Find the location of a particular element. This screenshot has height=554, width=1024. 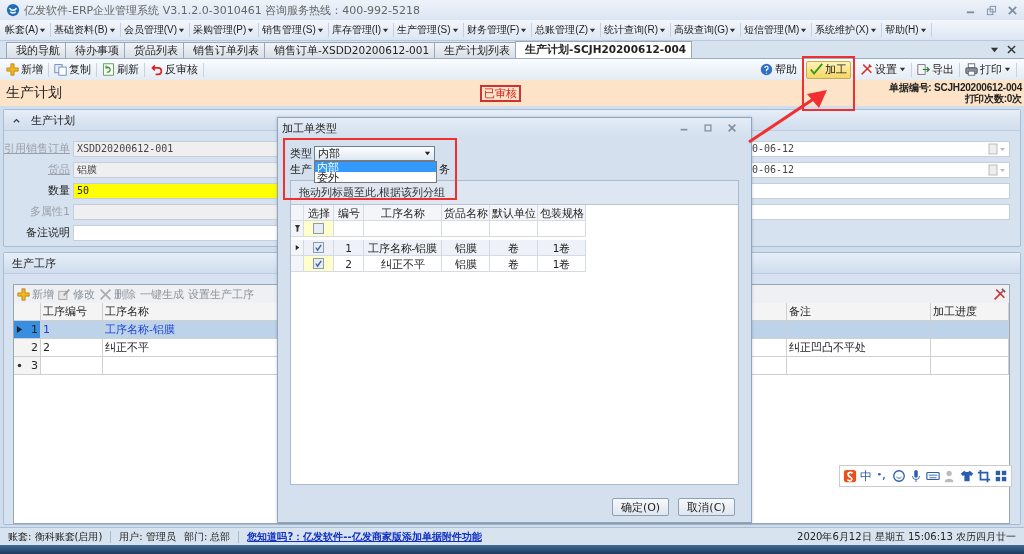

field-label: 备注说明 is located at coordinates (48, 233).